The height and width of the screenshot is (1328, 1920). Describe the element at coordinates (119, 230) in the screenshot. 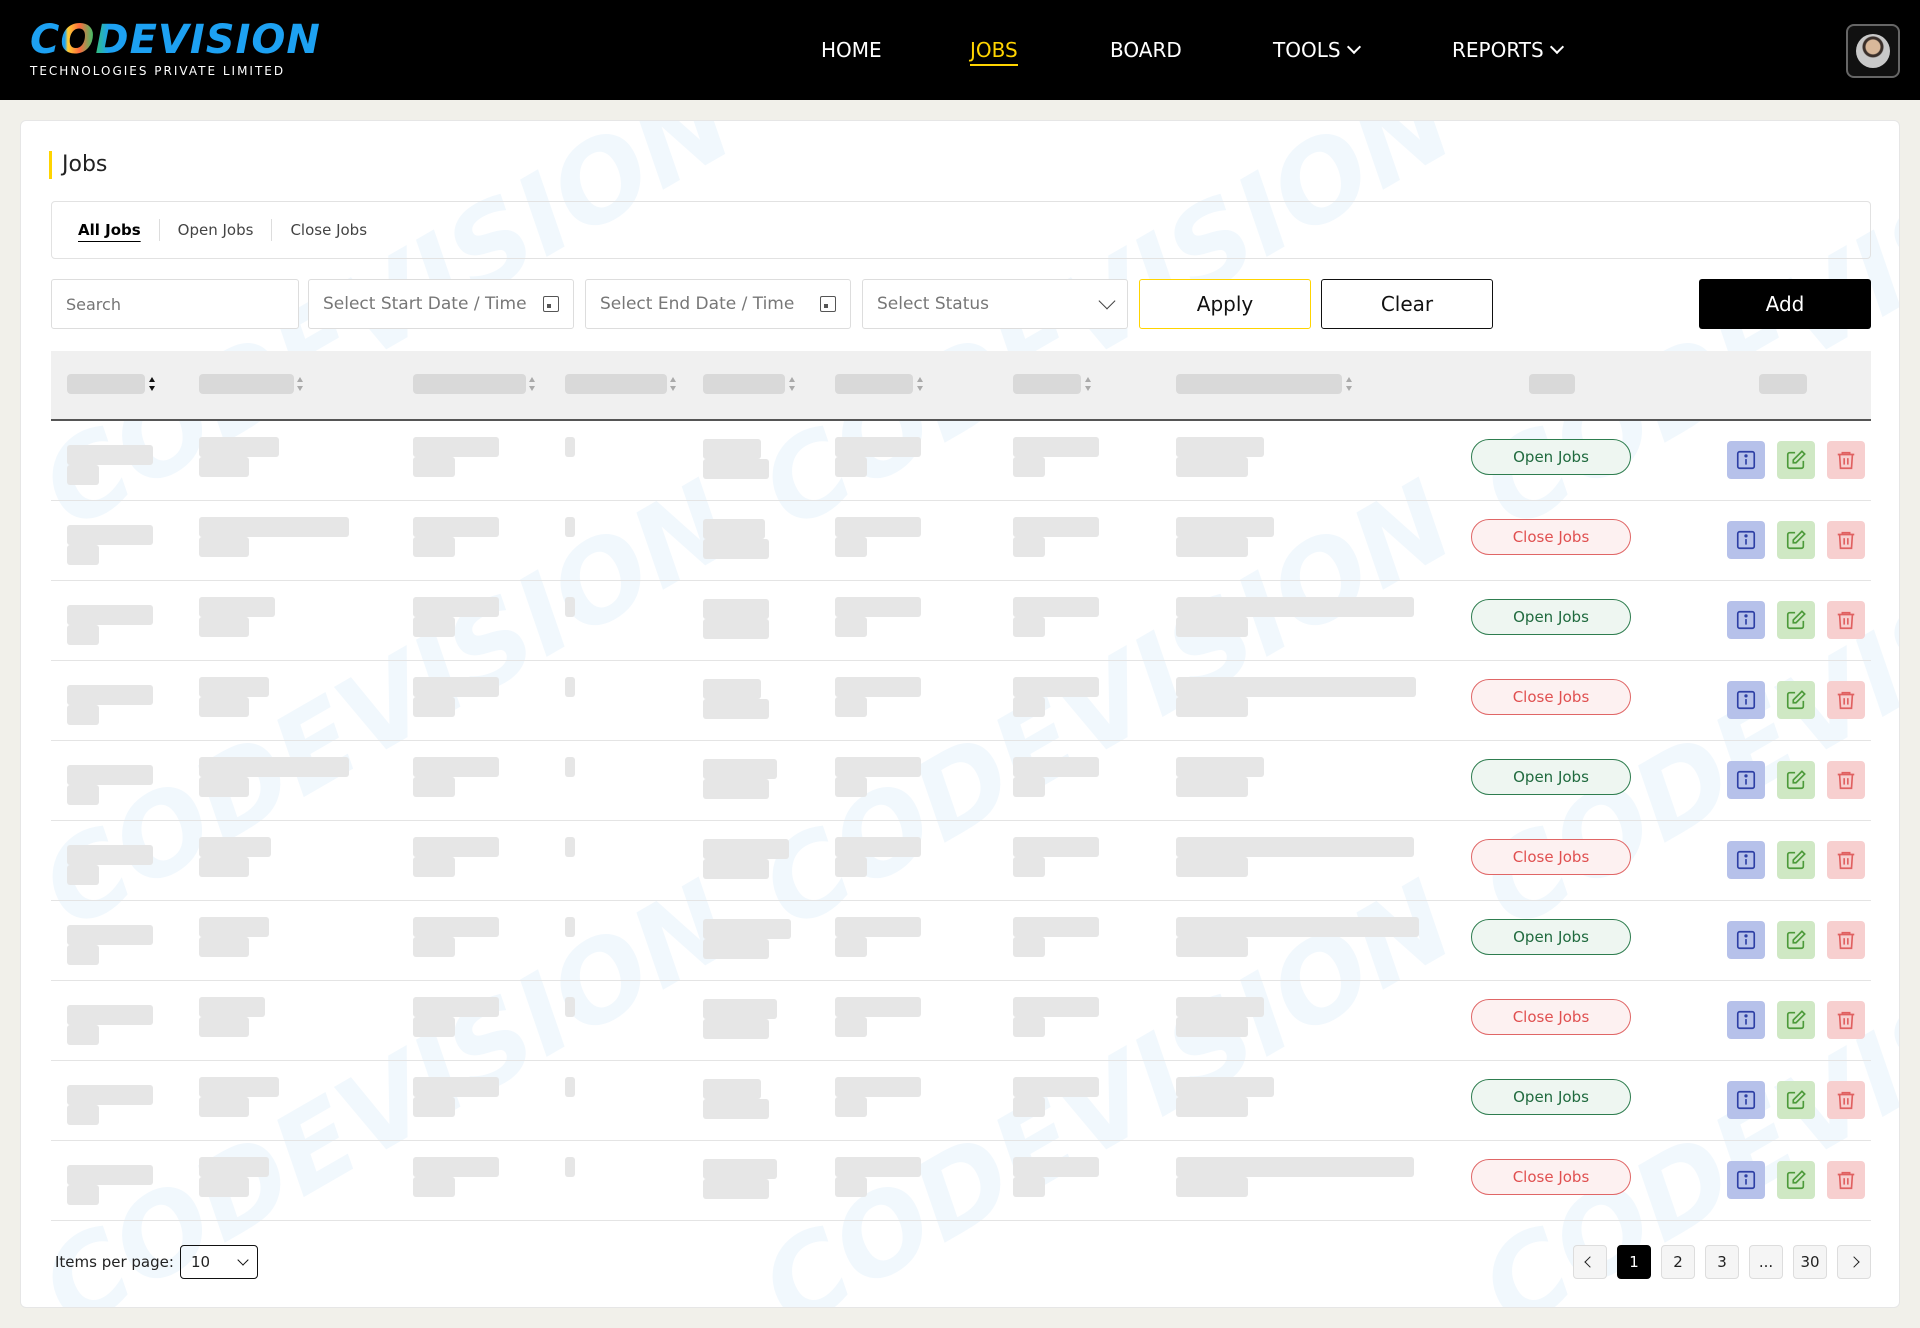

I see `tab-all-jobs: All Jobs` at that location.